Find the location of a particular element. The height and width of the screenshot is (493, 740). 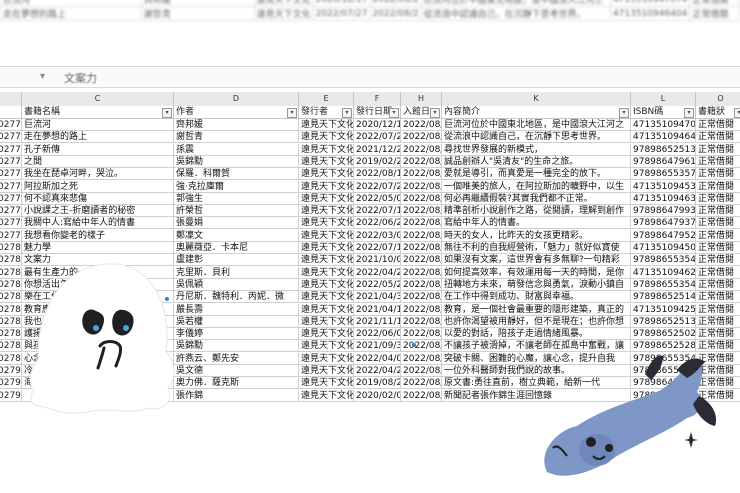

cell-pubdate: 2021/10/06 is located at coordinates (377, 260).